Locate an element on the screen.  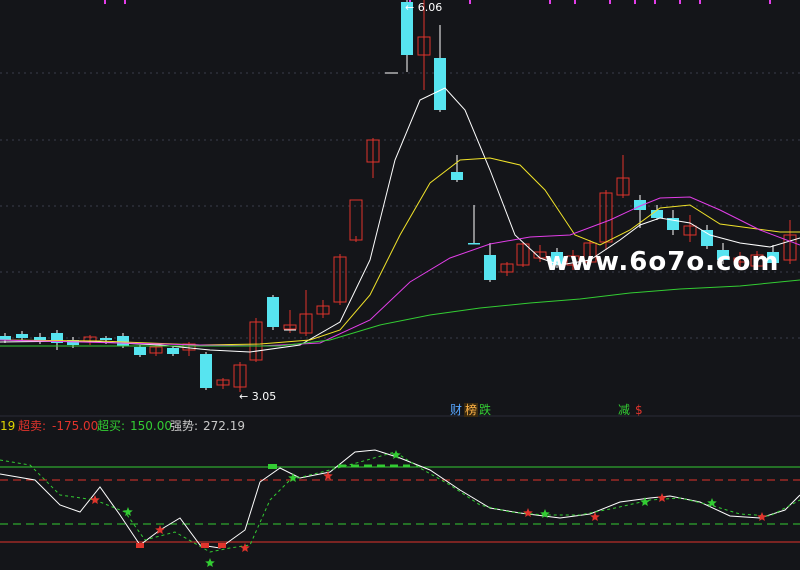
event-badge-ranking: 榜 is located at coordinates (471, 410).